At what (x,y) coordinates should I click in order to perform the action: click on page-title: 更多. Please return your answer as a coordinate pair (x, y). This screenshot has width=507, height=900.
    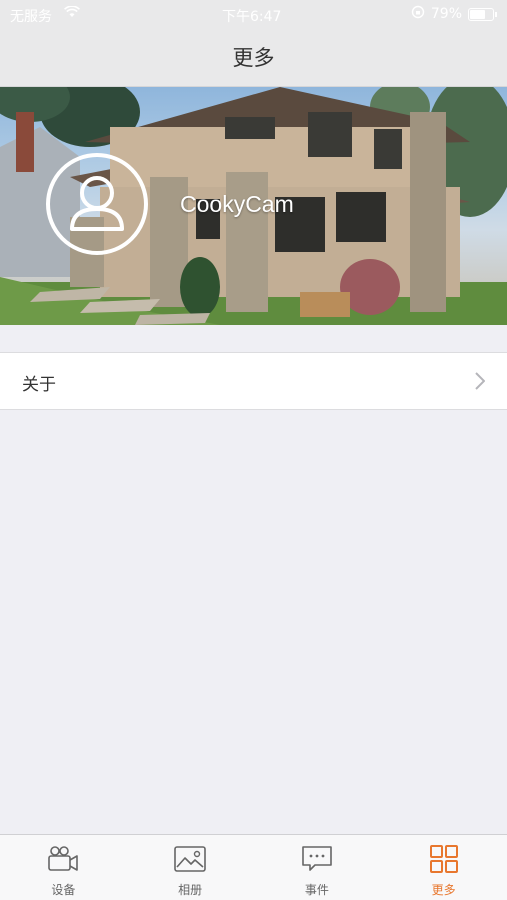
    Looking at the image, I should click on (253, 58).